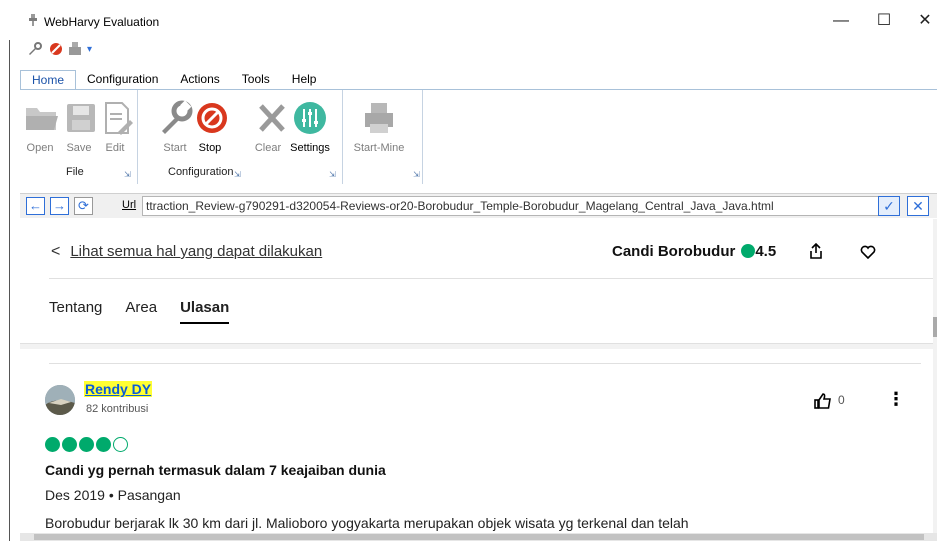 This screenshot has height=541, width=937. I want to click on thumbs-up-icon, so click(823, 401).